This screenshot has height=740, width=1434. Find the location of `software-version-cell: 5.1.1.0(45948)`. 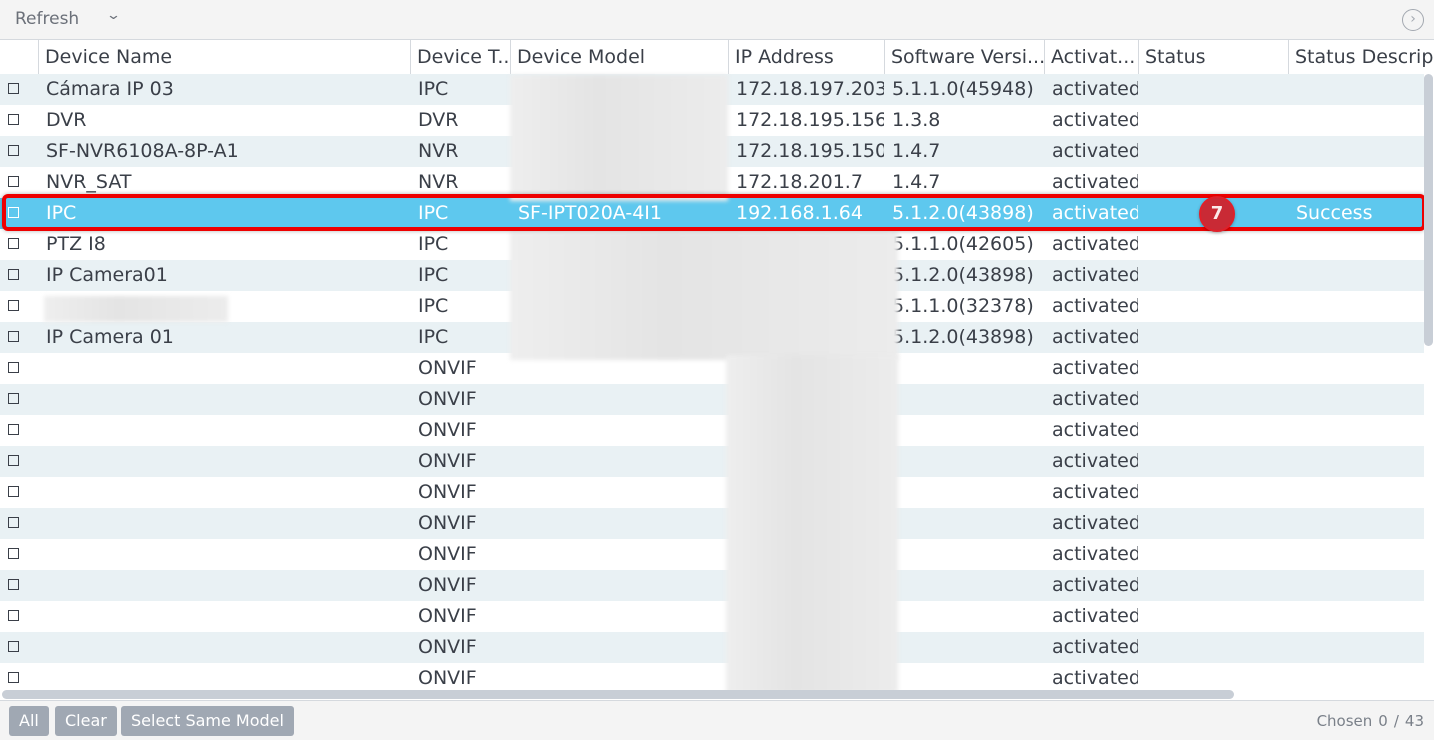

software-version-cell: 5.1.1.0(45948) is located at coordinates (963, 89).